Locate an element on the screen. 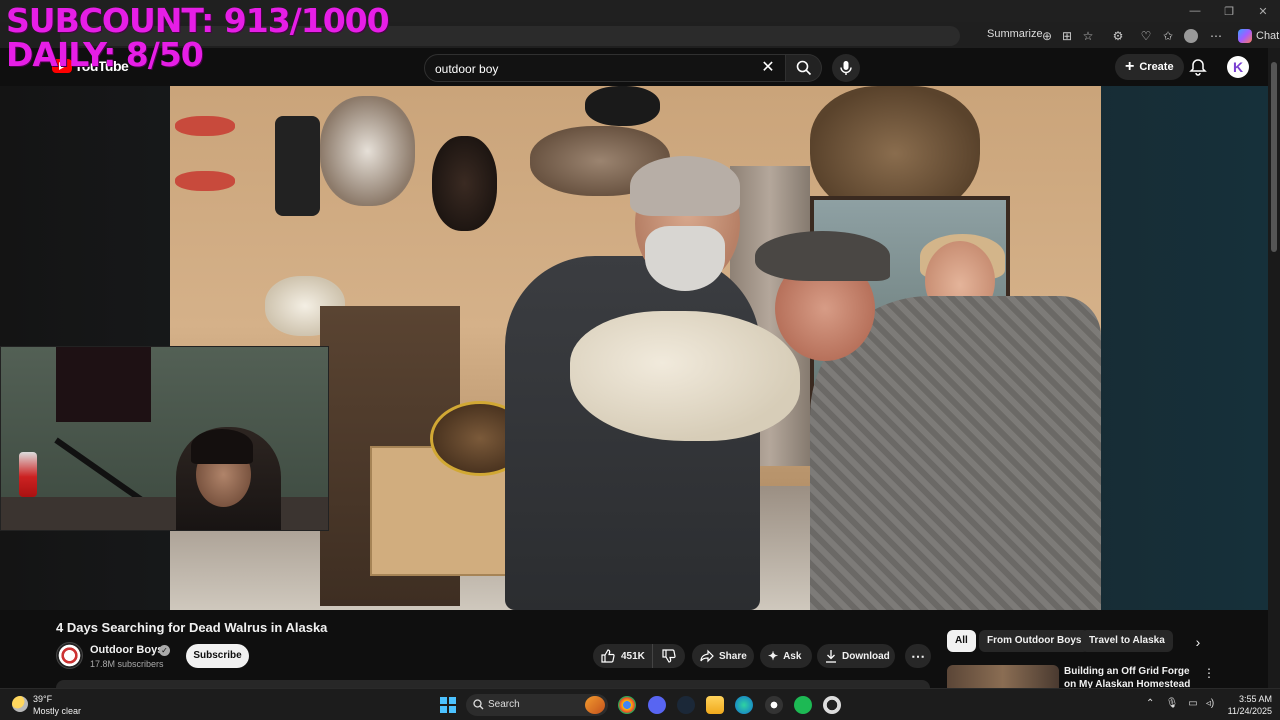  spotify-icon is located at coordinates (803, 705).